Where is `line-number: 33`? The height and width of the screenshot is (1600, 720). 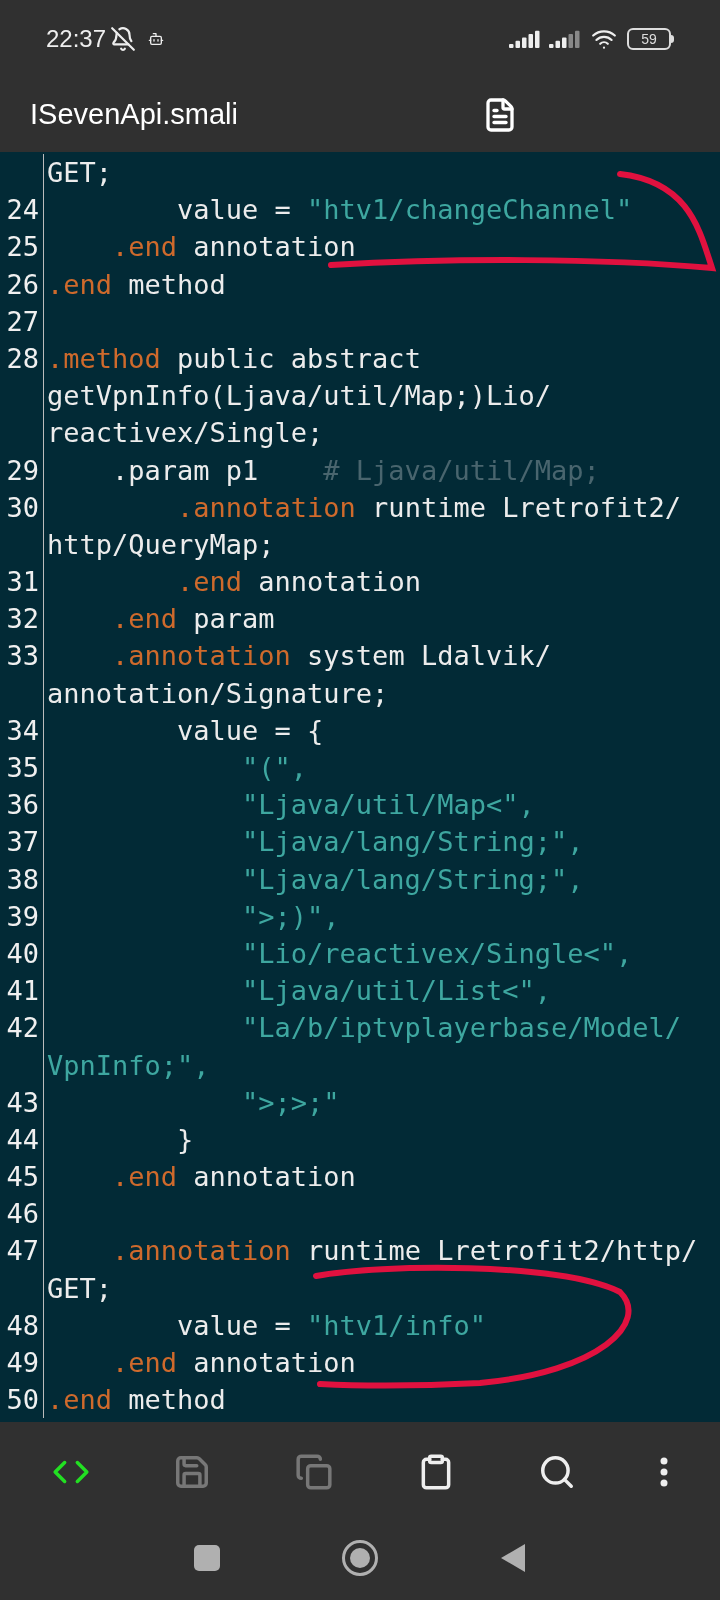 line-number: 33 is located at coordinates (22, 656).